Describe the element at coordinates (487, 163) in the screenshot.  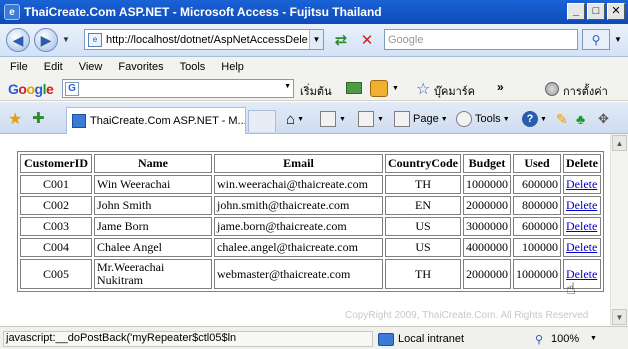
I see `header-budget: Budget` at that location.